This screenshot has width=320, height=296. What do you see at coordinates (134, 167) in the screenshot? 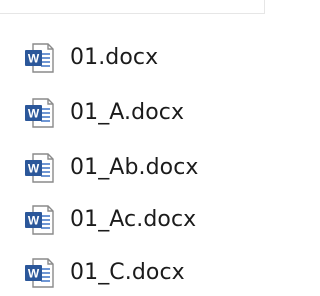
I see `file-name: 01_Ab.docx` at bounding box center [134, 167].